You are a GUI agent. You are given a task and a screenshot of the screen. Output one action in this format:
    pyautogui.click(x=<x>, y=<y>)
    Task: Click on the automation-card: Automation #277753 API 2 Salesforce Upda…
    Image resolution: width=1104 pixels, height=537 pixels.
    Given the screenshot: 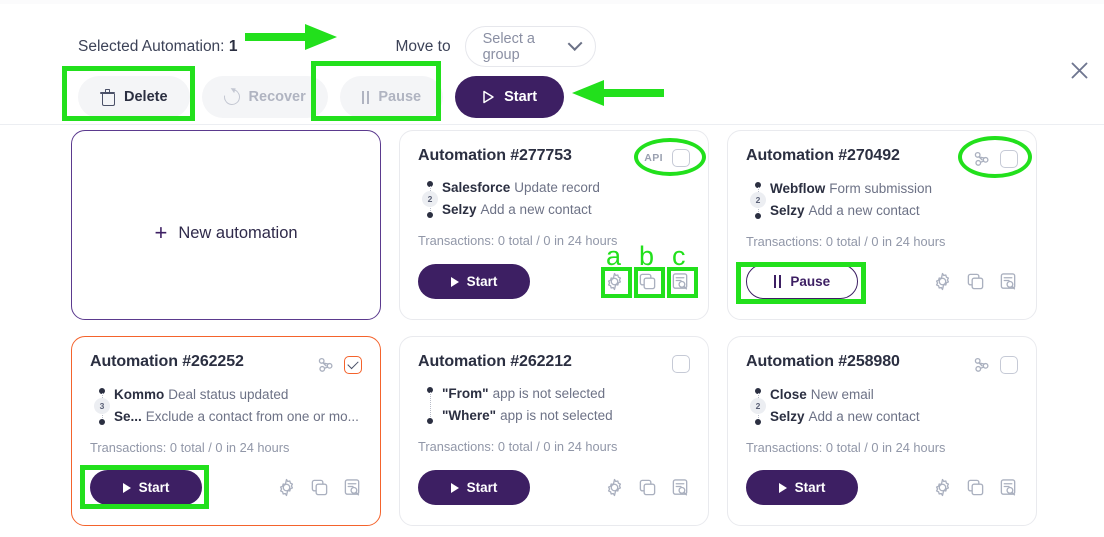 What is the action you would take?
    pyautogui.click(x=554, y=225)
    